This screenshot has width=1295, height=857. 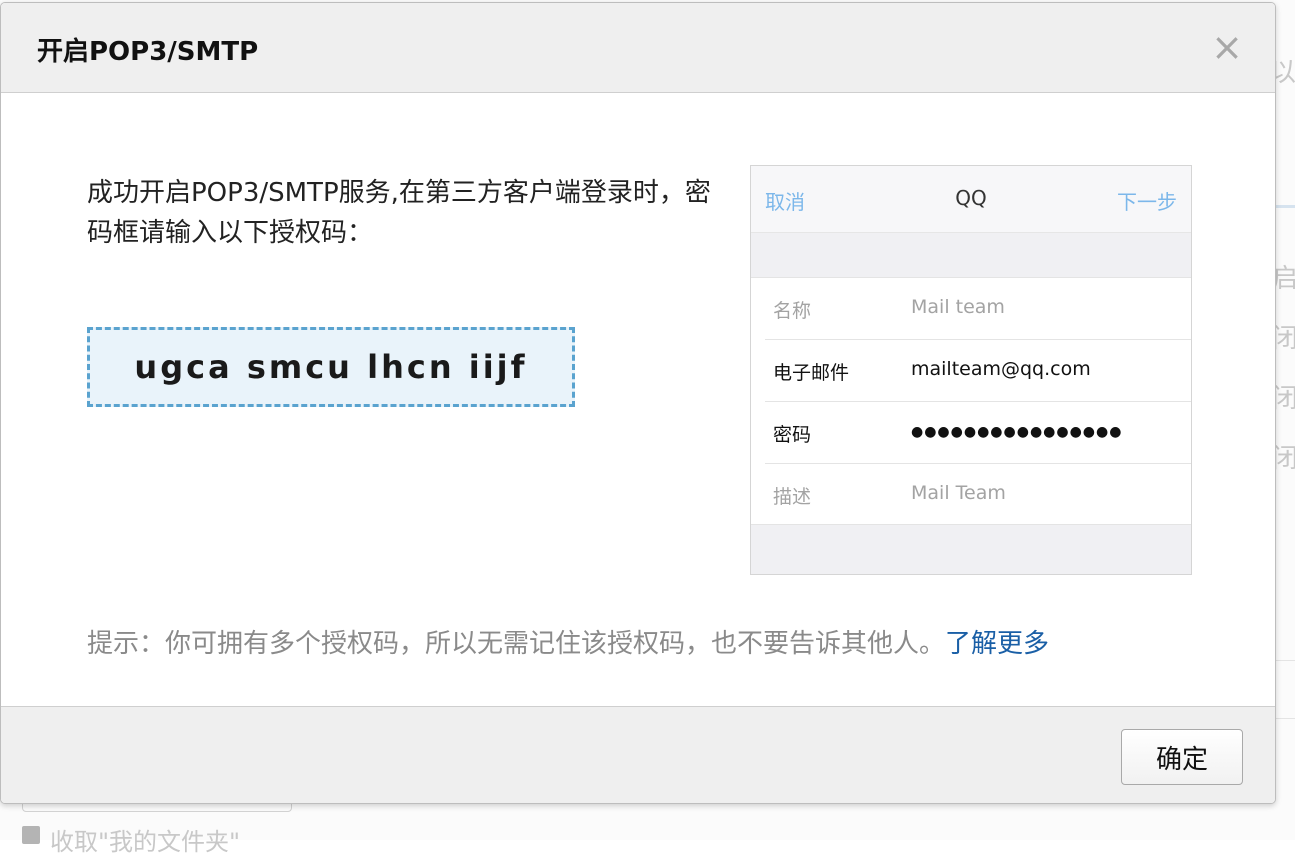 What do you see at coordinates (971, 549) in the screenshot?
I see `phone-footer-space` at bounding box center [971, 549].